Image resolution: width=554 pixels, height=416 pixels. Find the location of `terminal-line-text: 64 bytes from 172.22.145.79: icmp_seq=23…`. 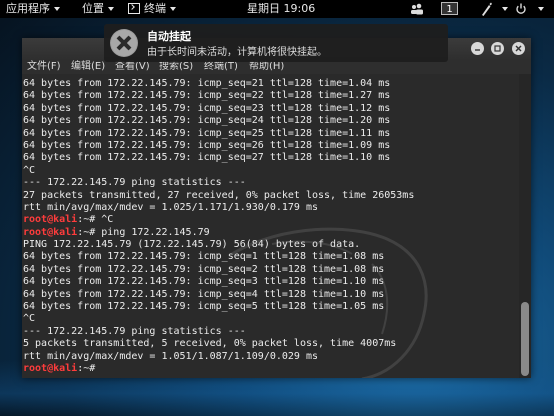

terminal-line-text: 64 bytes from 172.22.145.79: icmp_seq=23… is located at coordinates (207, 108).